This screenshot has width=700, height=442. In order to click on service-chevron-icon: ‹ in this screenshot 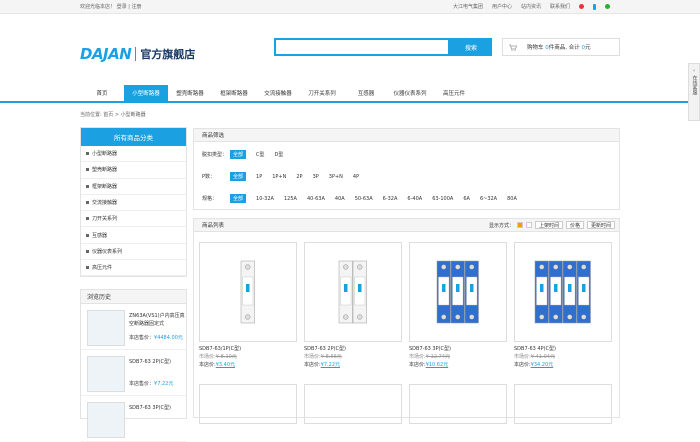, I will do `click(694, 71)`.